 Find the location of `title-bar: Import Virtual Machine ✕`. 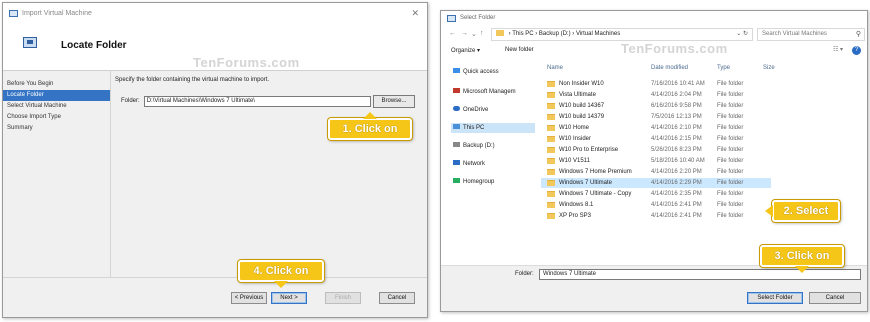

title-bar: Import Virtual Machine ✕ is located at coordinates (215, 13).